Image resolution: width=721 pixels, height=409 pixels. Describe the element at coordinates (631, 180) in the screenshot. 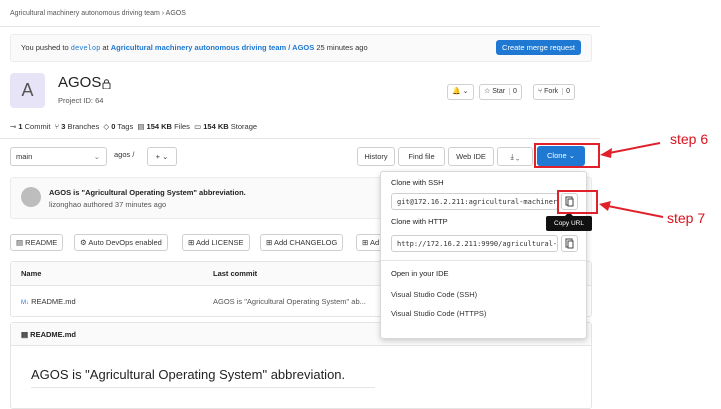

I see `annotation-arrows` at that location.